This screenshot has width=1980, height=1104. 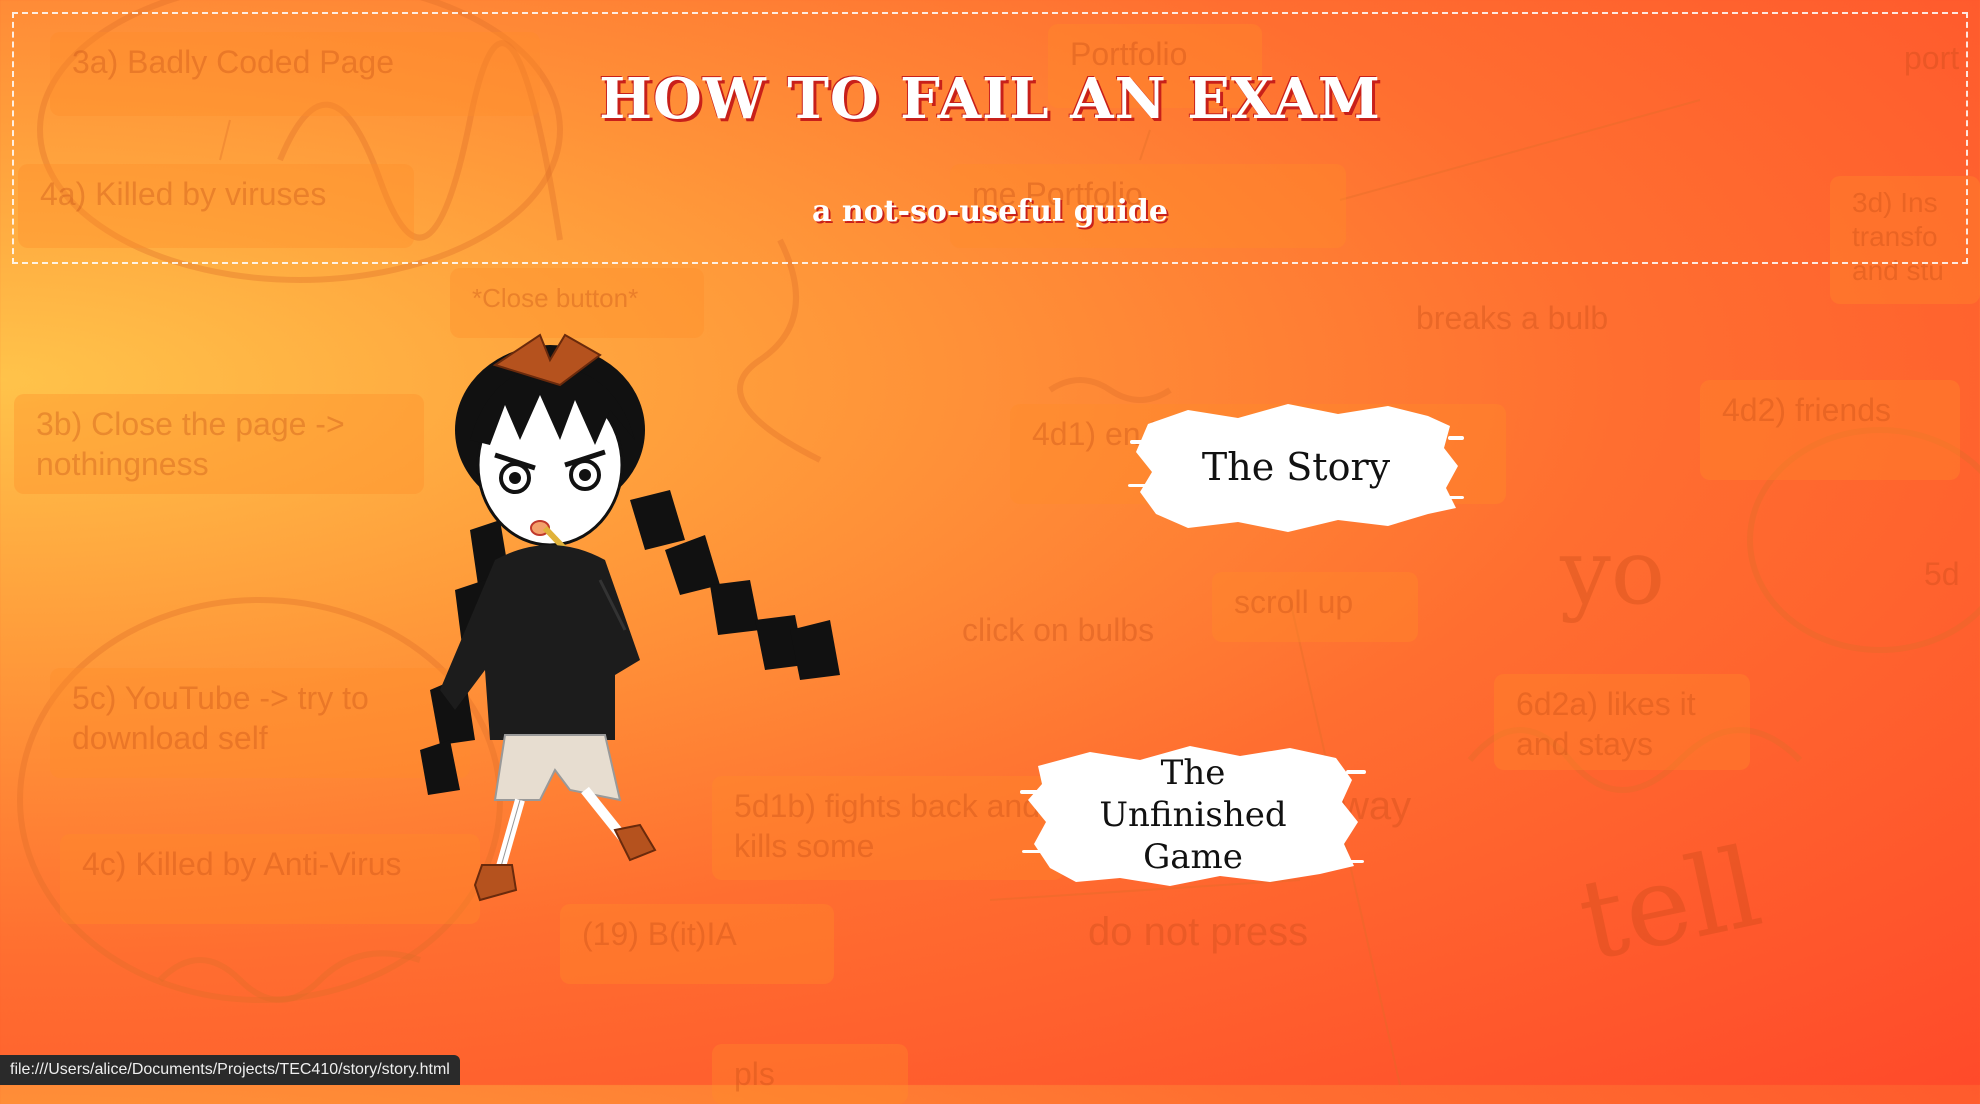 I want to click on unfinished-game-button-label: The Unfinished Game, so click(x=1193, y=815).